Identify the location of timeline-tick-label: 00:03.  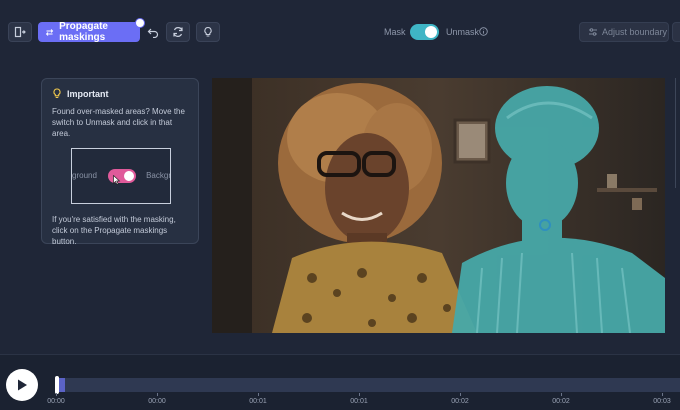
(662, 401).